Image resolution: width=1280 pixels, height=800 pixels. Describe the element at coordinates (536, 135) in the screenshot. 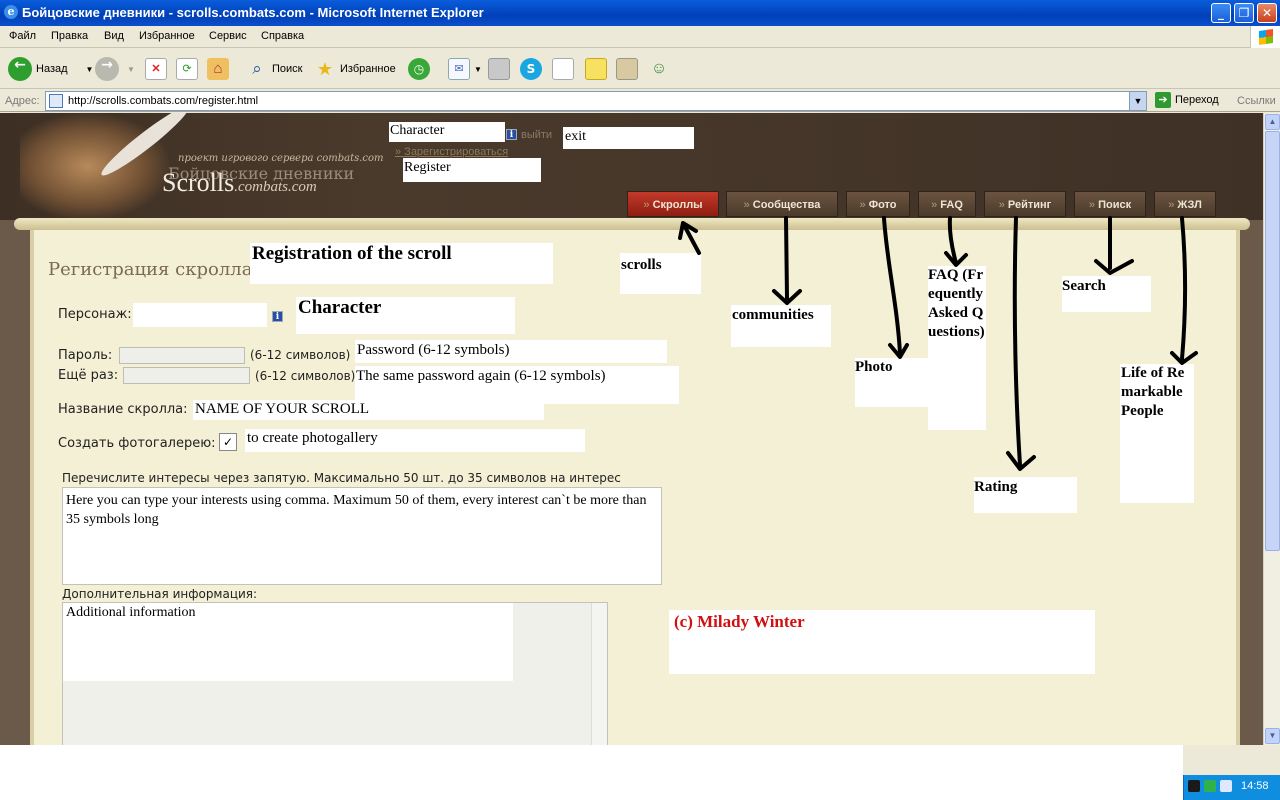

I see `exit-link: выйти` at that location.